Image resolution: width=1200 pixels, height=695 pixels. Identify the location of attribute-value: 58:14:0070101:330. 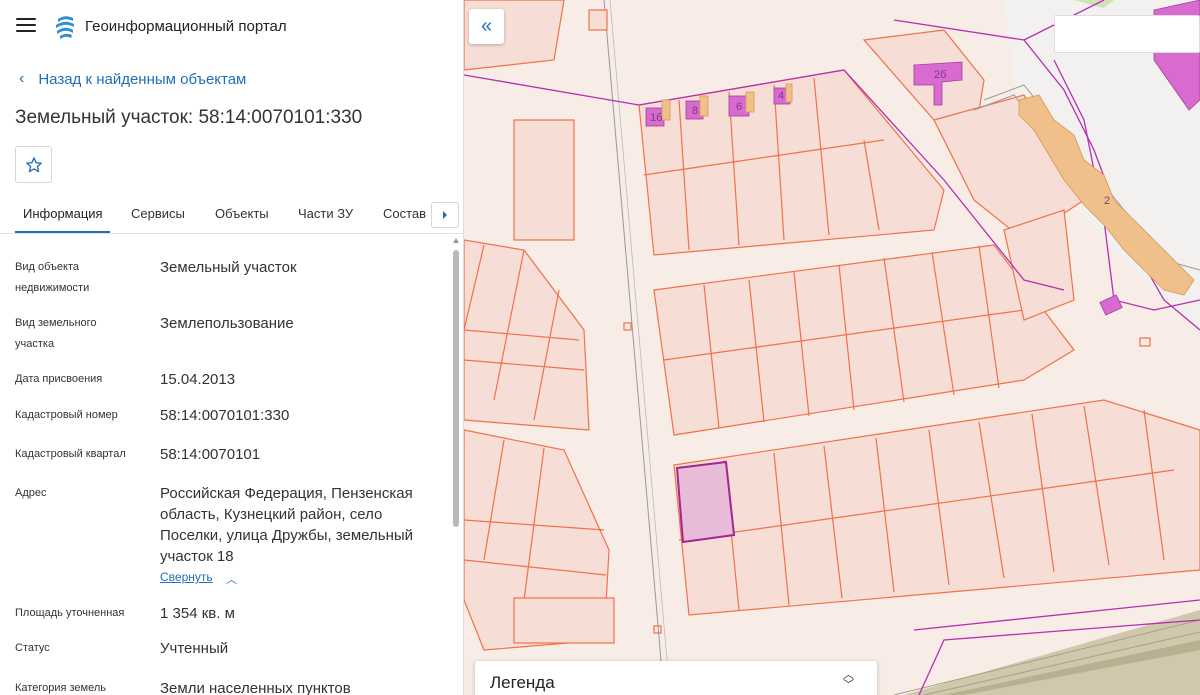
(225, 415).